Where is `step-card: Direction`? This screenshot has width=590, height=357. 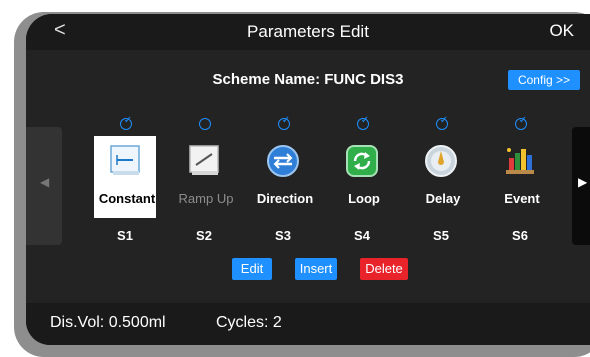 step-card: Direction is located at coordinates (283, 177).